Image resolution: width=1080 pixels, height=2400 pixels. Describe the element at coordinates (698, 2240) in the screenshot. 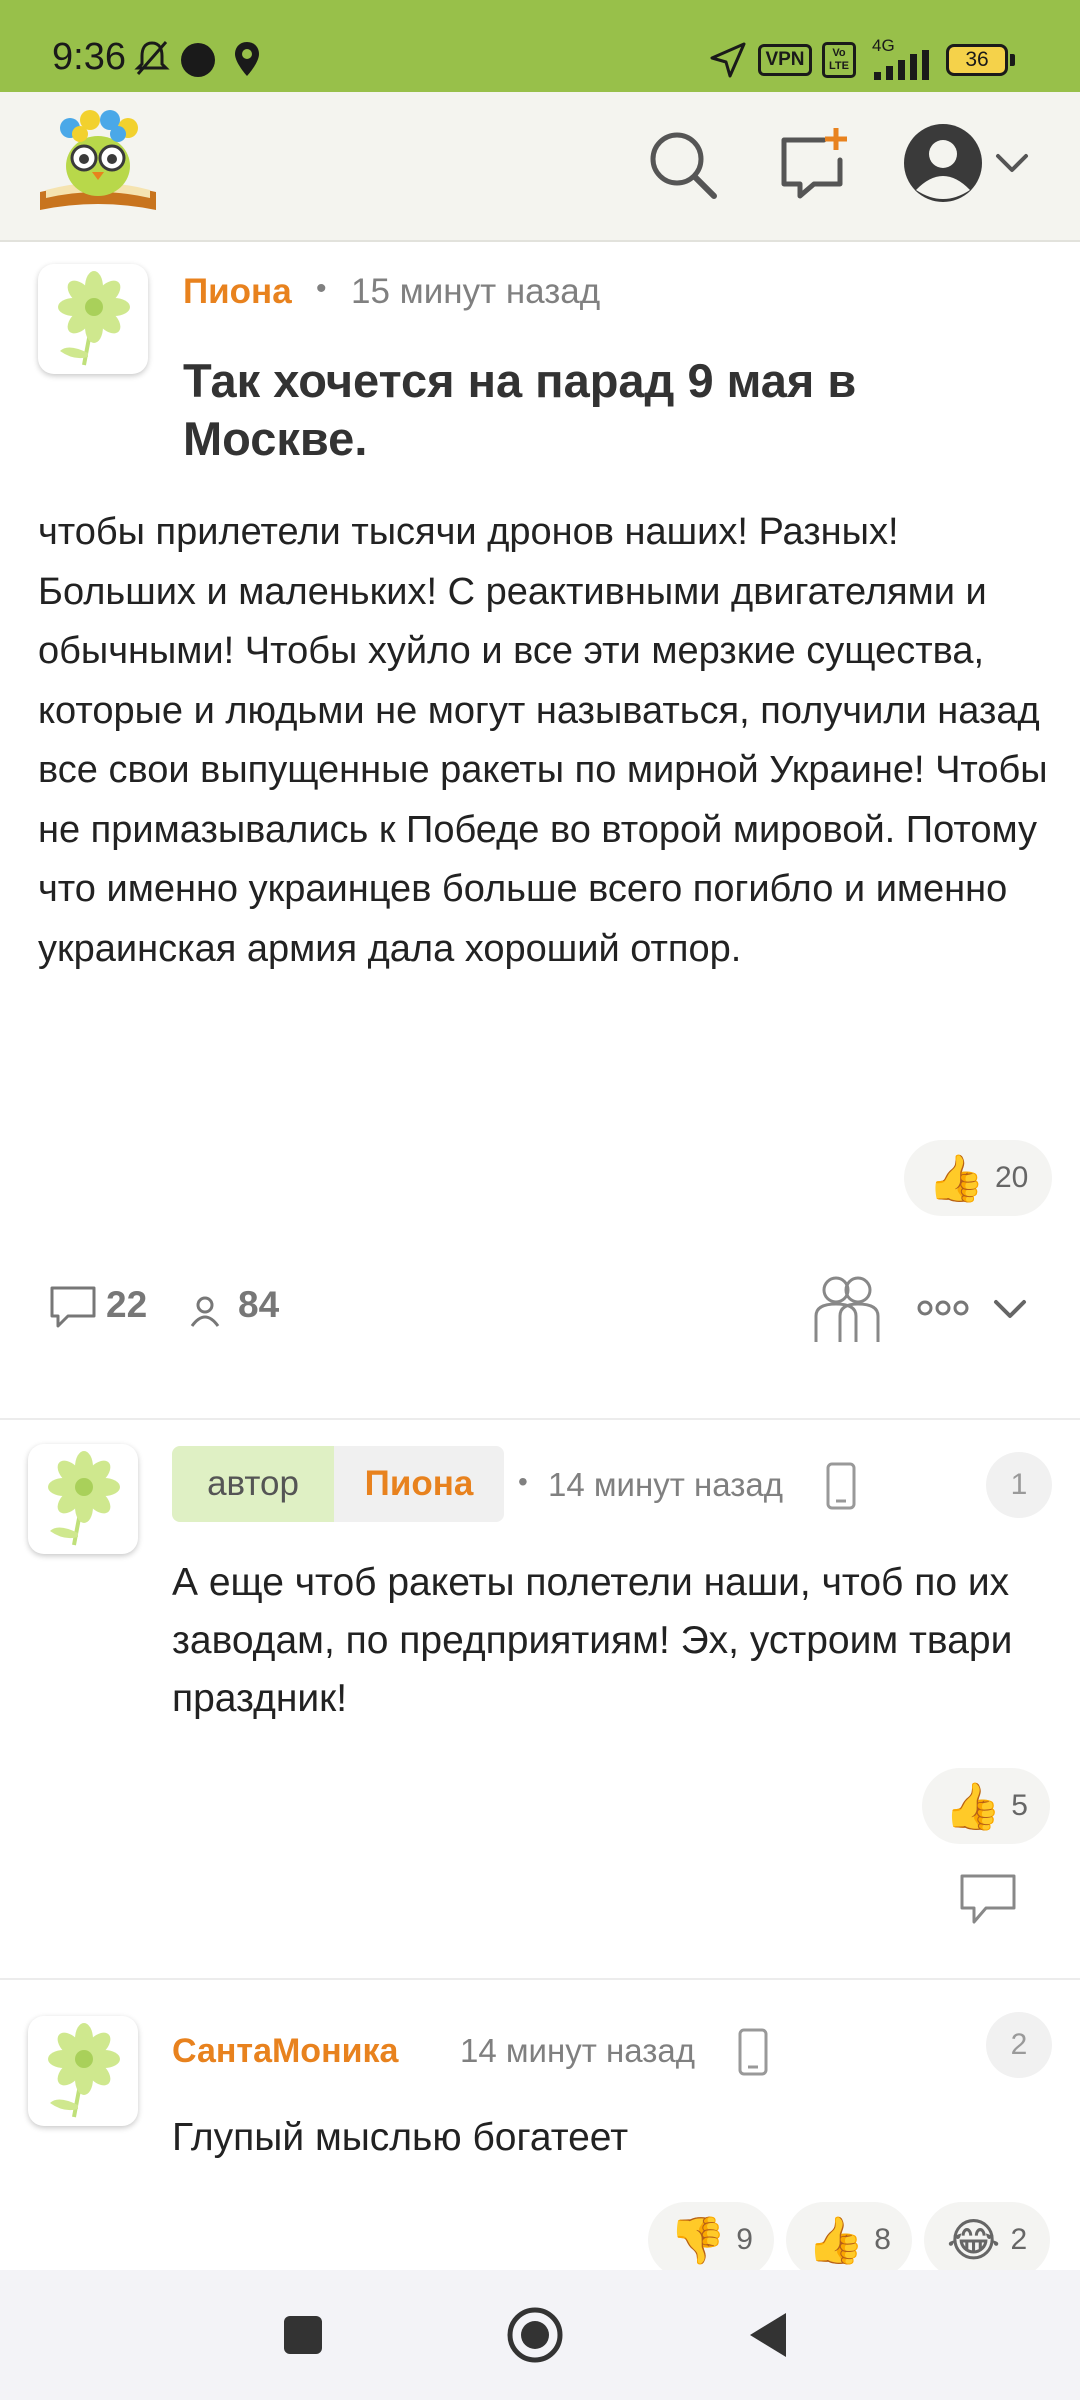

I see `thumbs-down-icon: 👎` at that location.